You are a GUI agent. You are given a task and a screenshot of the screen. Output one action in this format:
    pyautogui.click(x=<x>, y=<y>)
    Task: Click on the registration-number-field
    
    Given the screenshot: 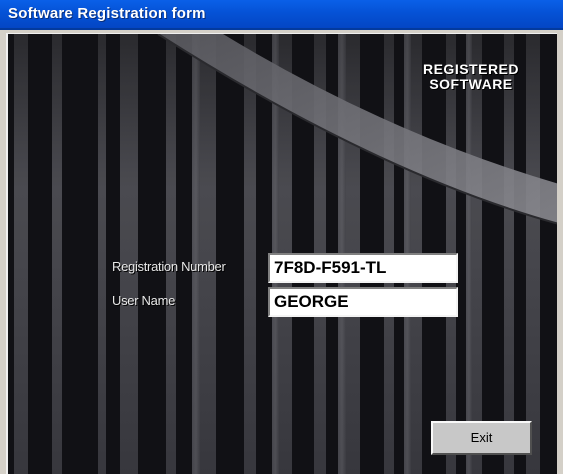 What is the action you would take?
    pyautogui.click(x=363, y=268)
    